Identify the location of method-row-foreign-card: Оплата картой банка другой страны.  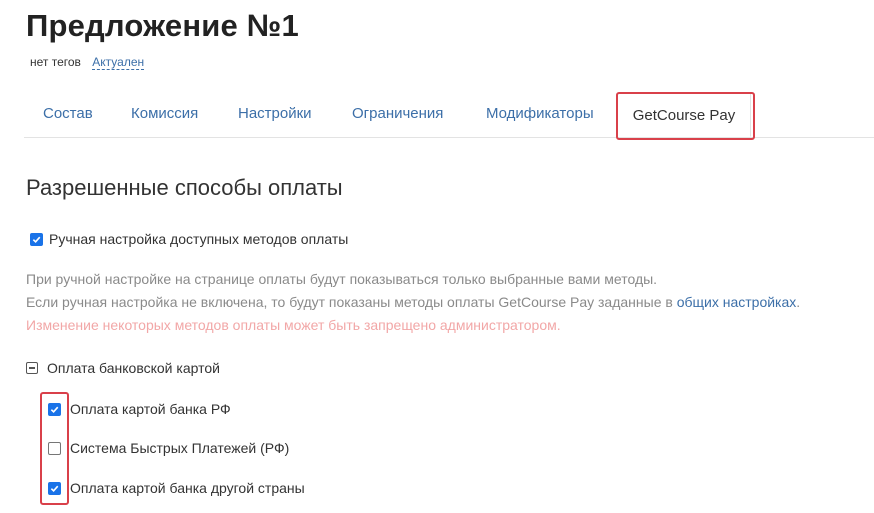
(176, 488).